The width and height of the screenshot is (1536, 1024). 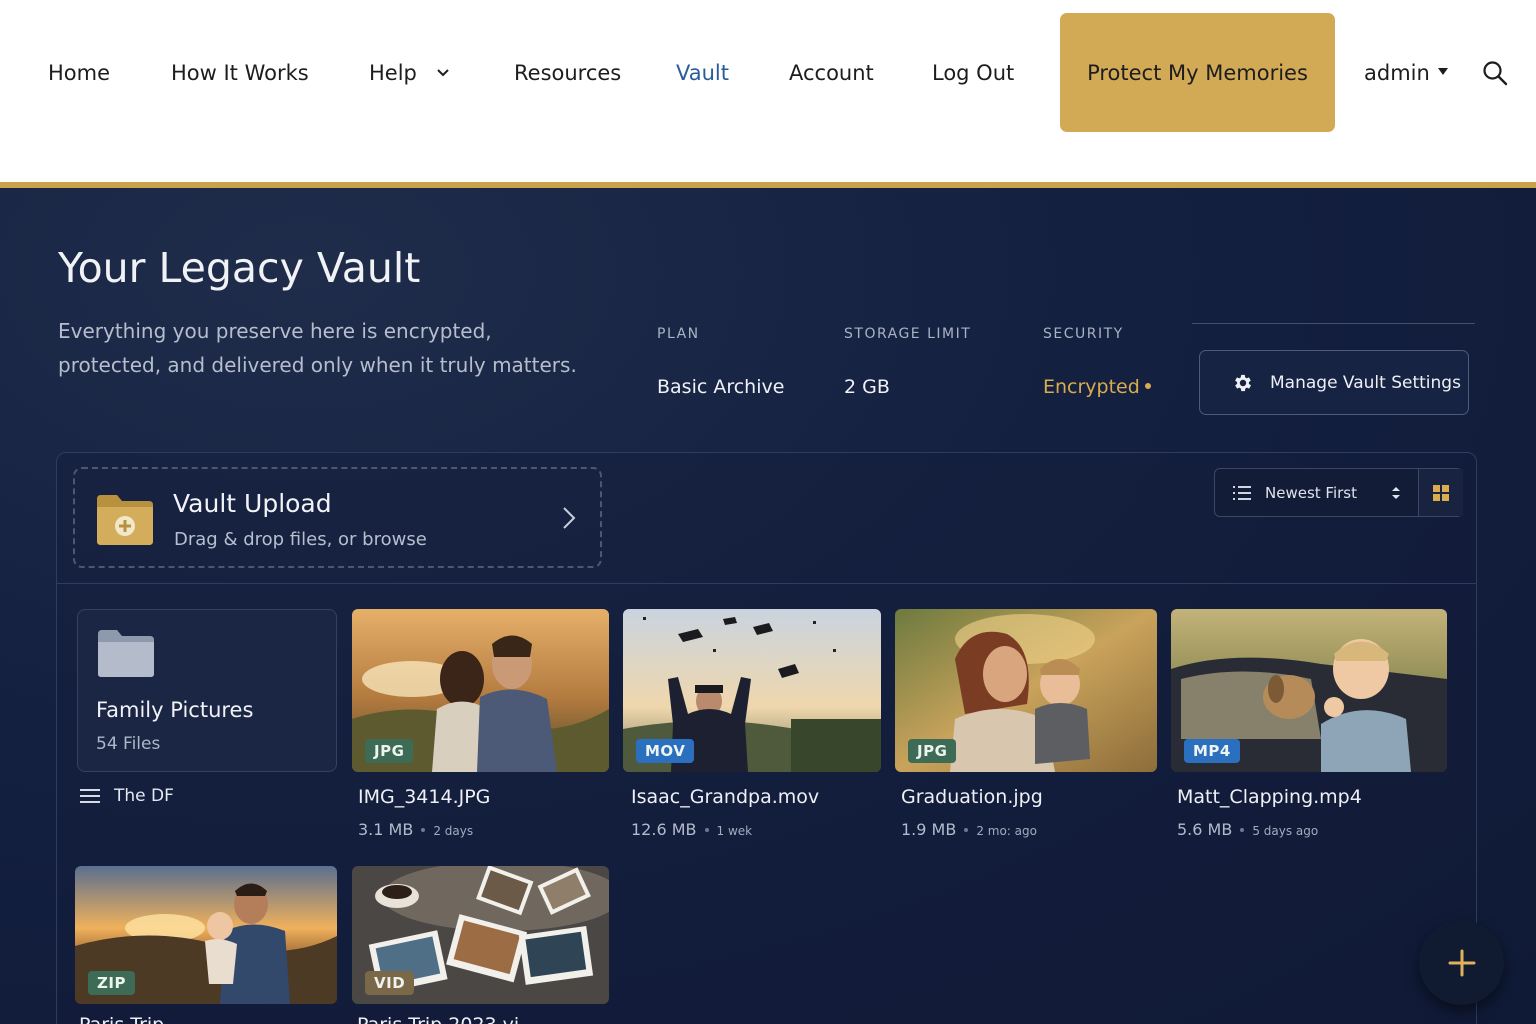 I want to click on grid-view-button, so click(x=1440, y=492).